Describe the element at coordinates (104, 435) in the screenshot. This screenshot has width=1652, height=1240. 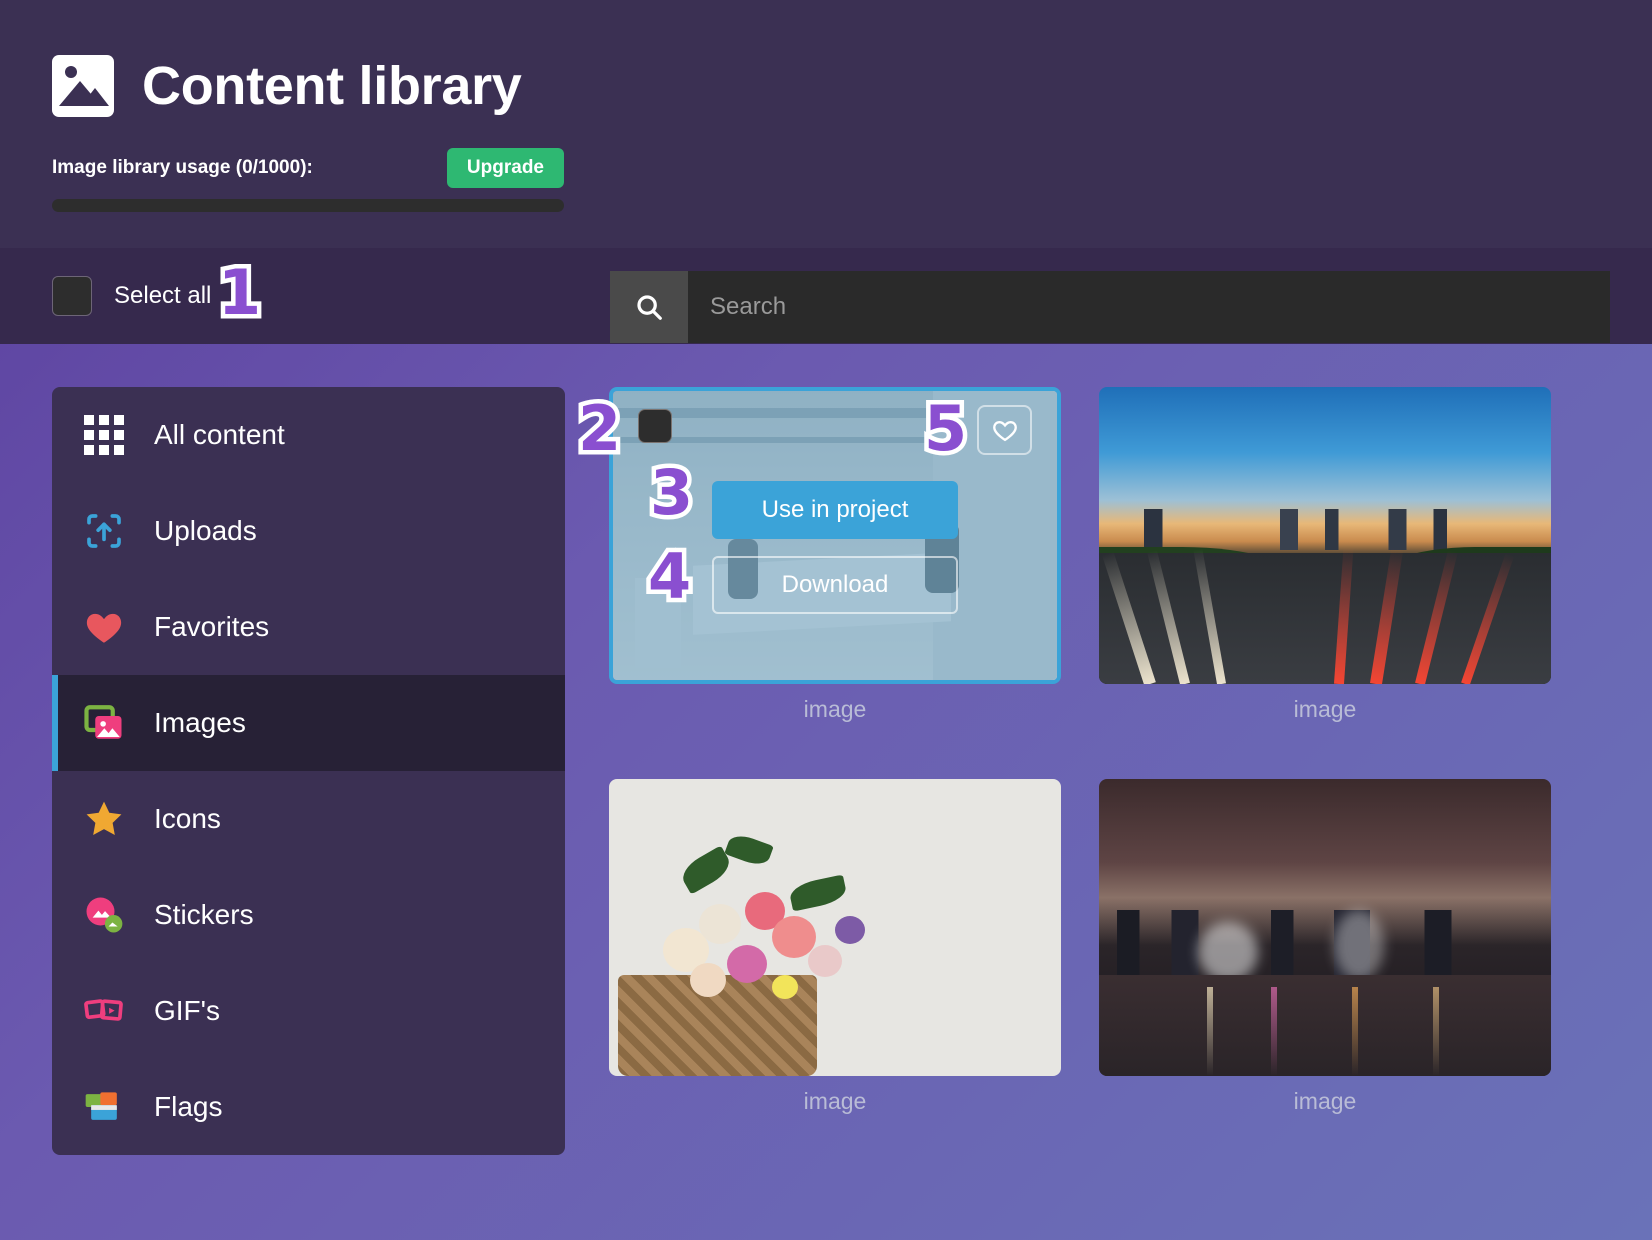
I see `grid-icon` at that location.